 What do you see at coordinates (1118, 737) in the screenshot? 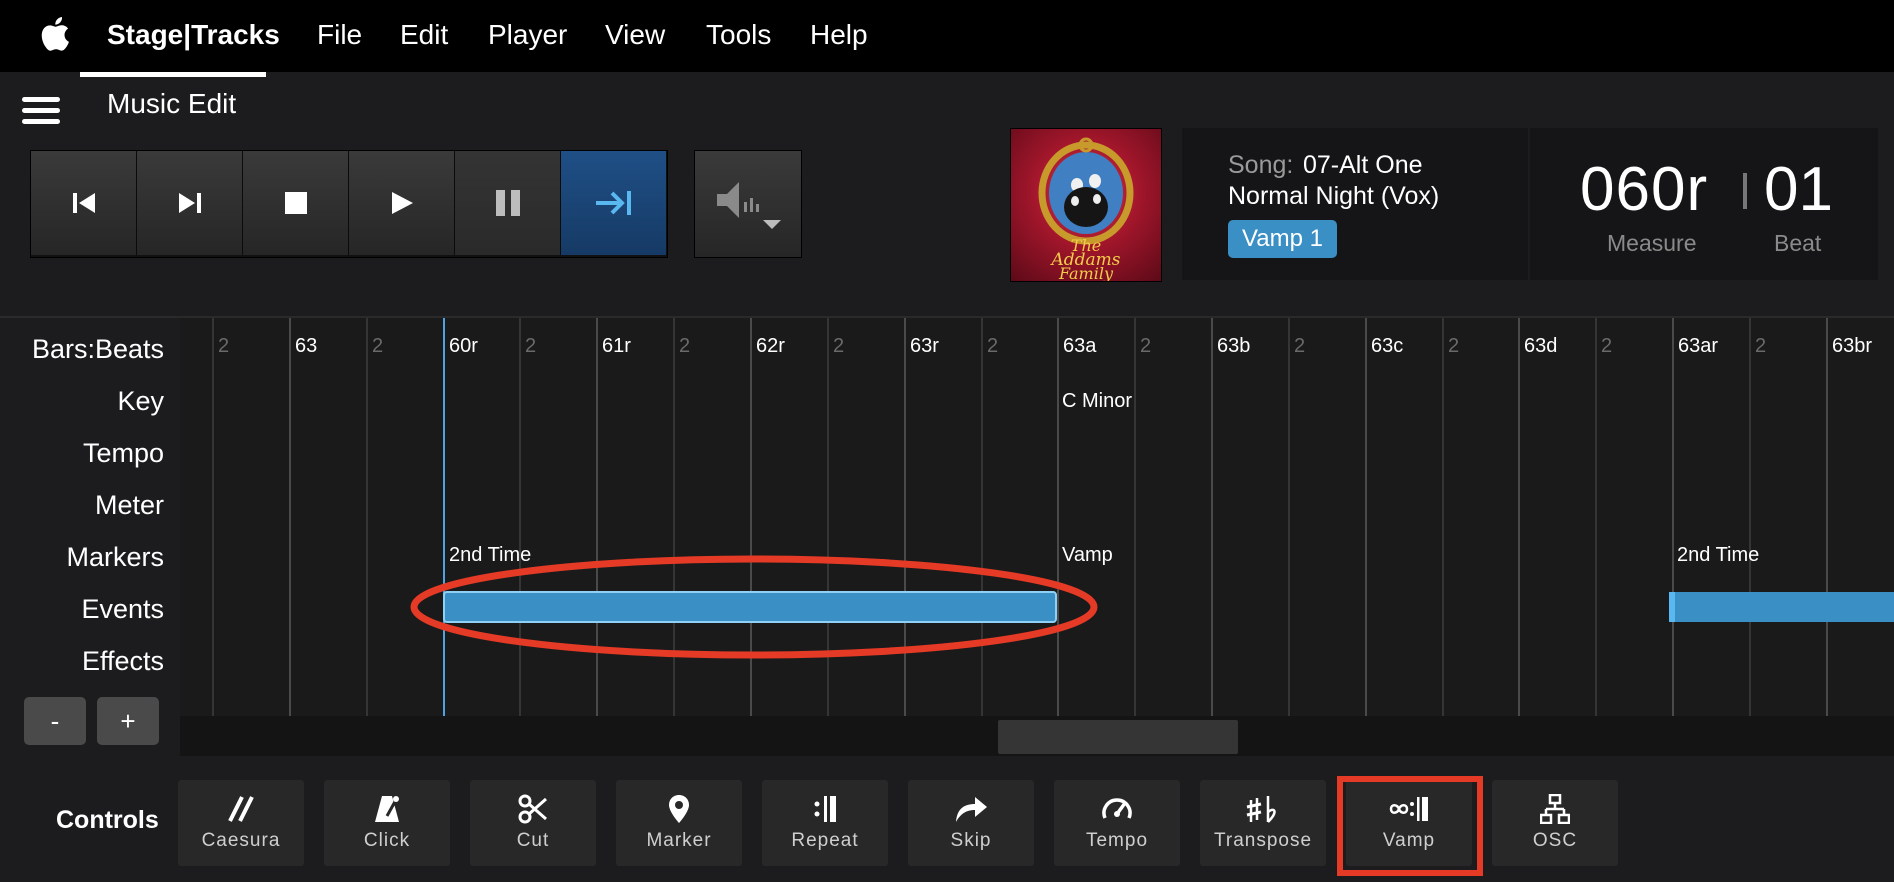
I see `scrollbar-thumb` at bounding box center [1118, 737].